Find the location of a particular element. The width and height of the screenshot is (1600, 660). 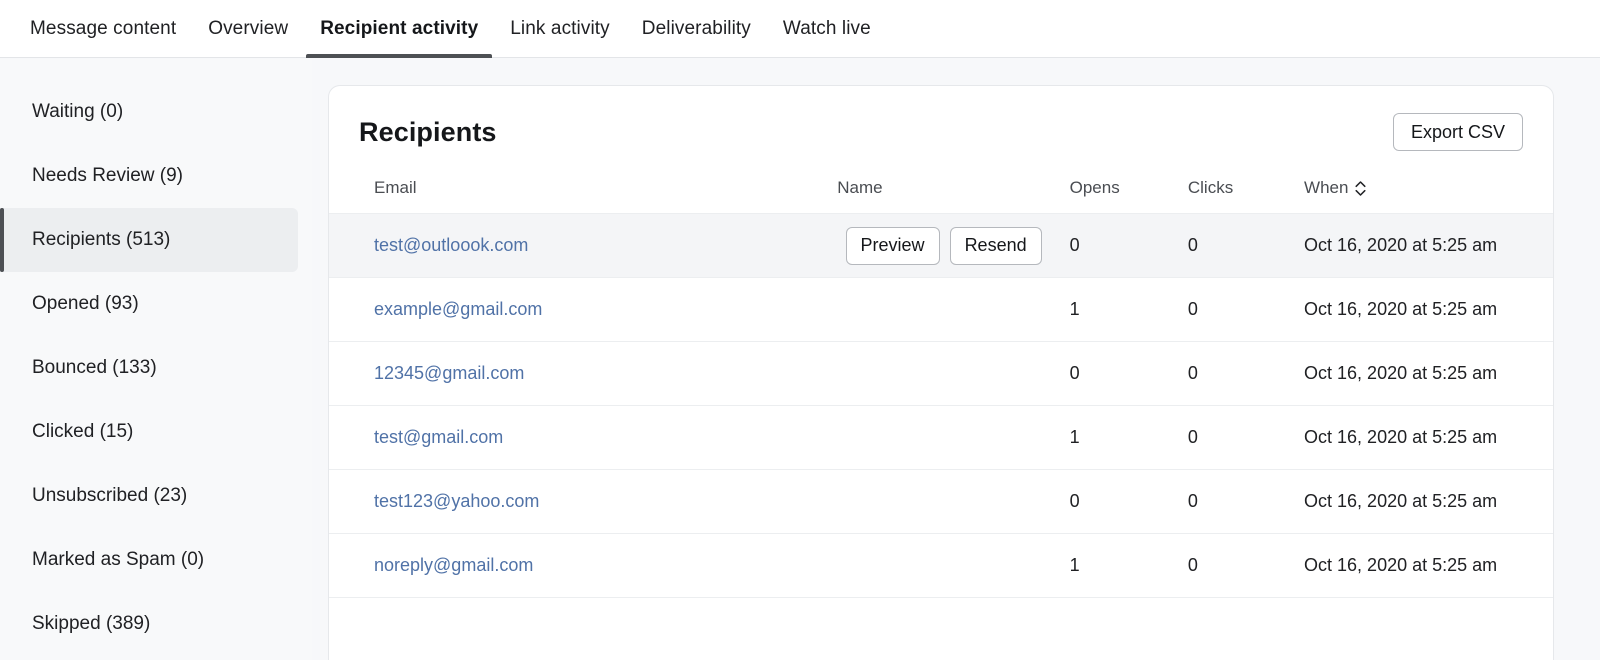

cell-email: test123@yahoo.com is located at coordinates (583, 501).